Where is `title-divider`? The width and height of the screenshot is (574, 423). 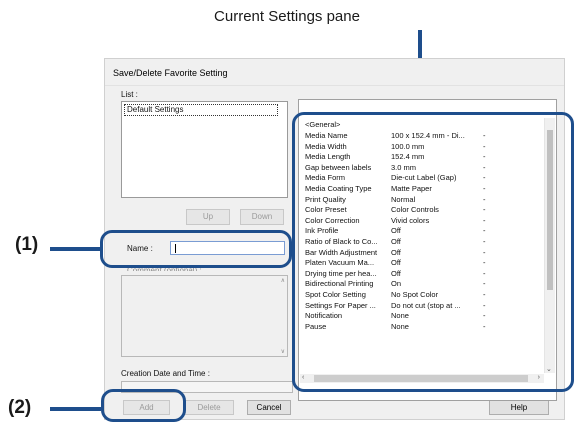
title-divider is located at coordinates (334, 85).